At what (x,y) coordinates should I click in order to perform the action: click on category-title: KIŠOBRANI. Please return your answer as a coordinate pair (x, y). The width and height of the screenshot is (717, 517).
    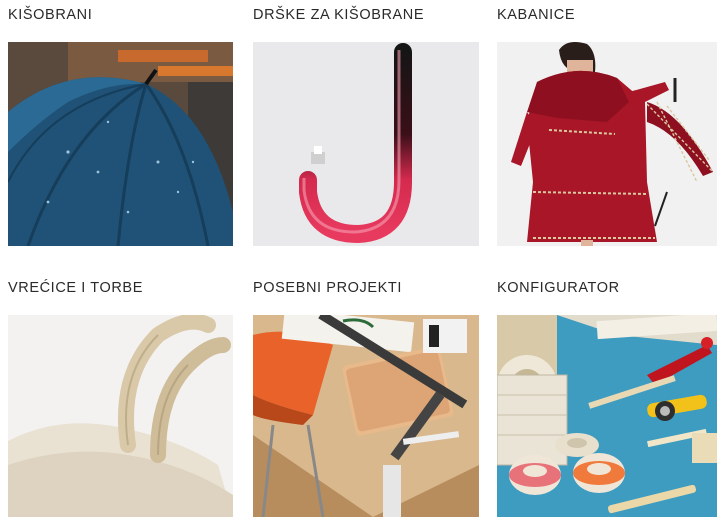
    Looking at the image, I should click on (50, 15).